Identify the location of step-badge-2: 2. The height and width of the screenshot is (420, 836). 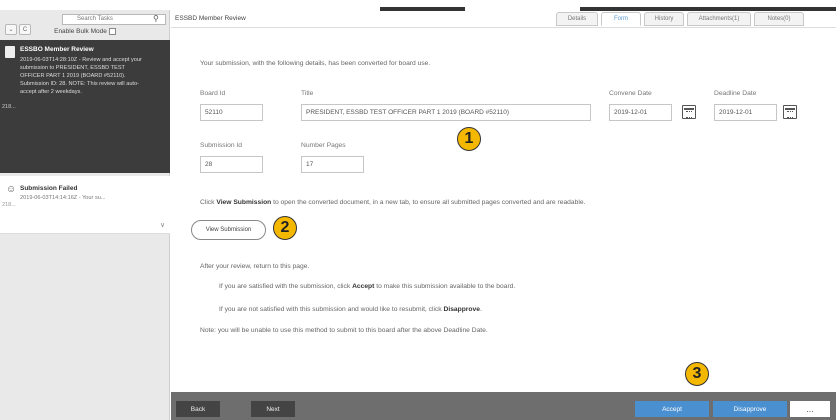
(285, 228).